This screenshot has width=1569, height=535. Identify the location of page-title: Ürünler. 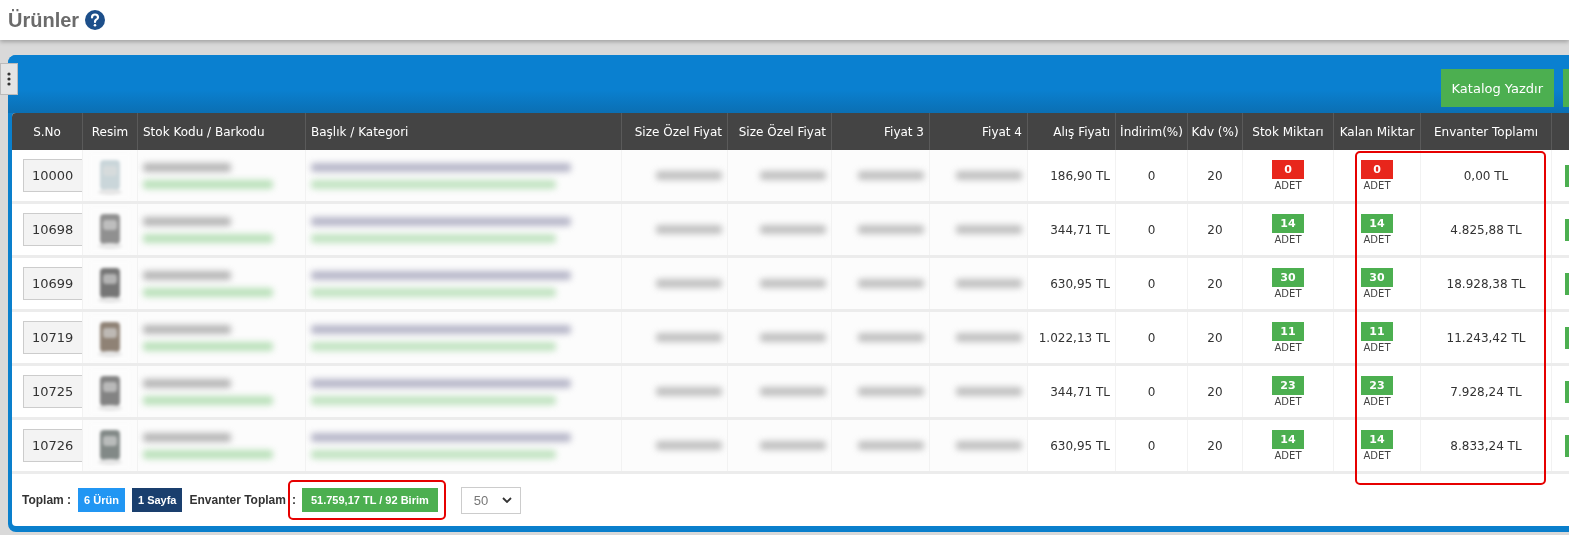
(44, 20).